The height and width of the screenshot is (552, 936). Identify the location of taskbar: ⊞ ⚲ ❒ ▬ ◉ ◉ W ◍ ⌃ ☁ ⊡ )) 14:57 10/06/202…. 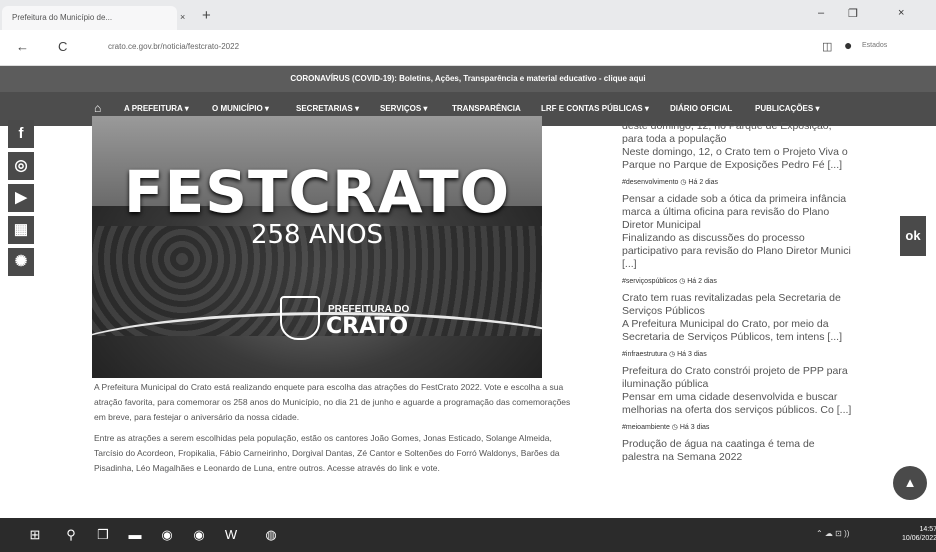
(468, 535).